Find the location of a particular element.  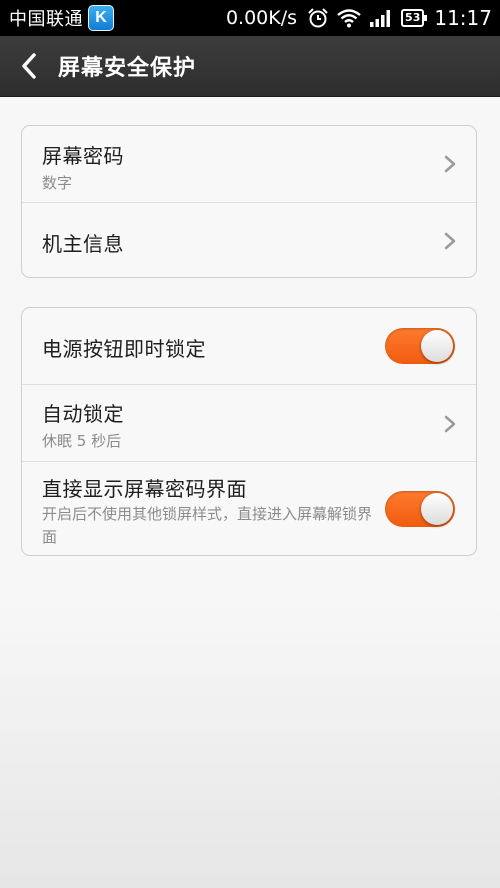

owner-info-title: 机主信息 is located at coordinates (83, 244).